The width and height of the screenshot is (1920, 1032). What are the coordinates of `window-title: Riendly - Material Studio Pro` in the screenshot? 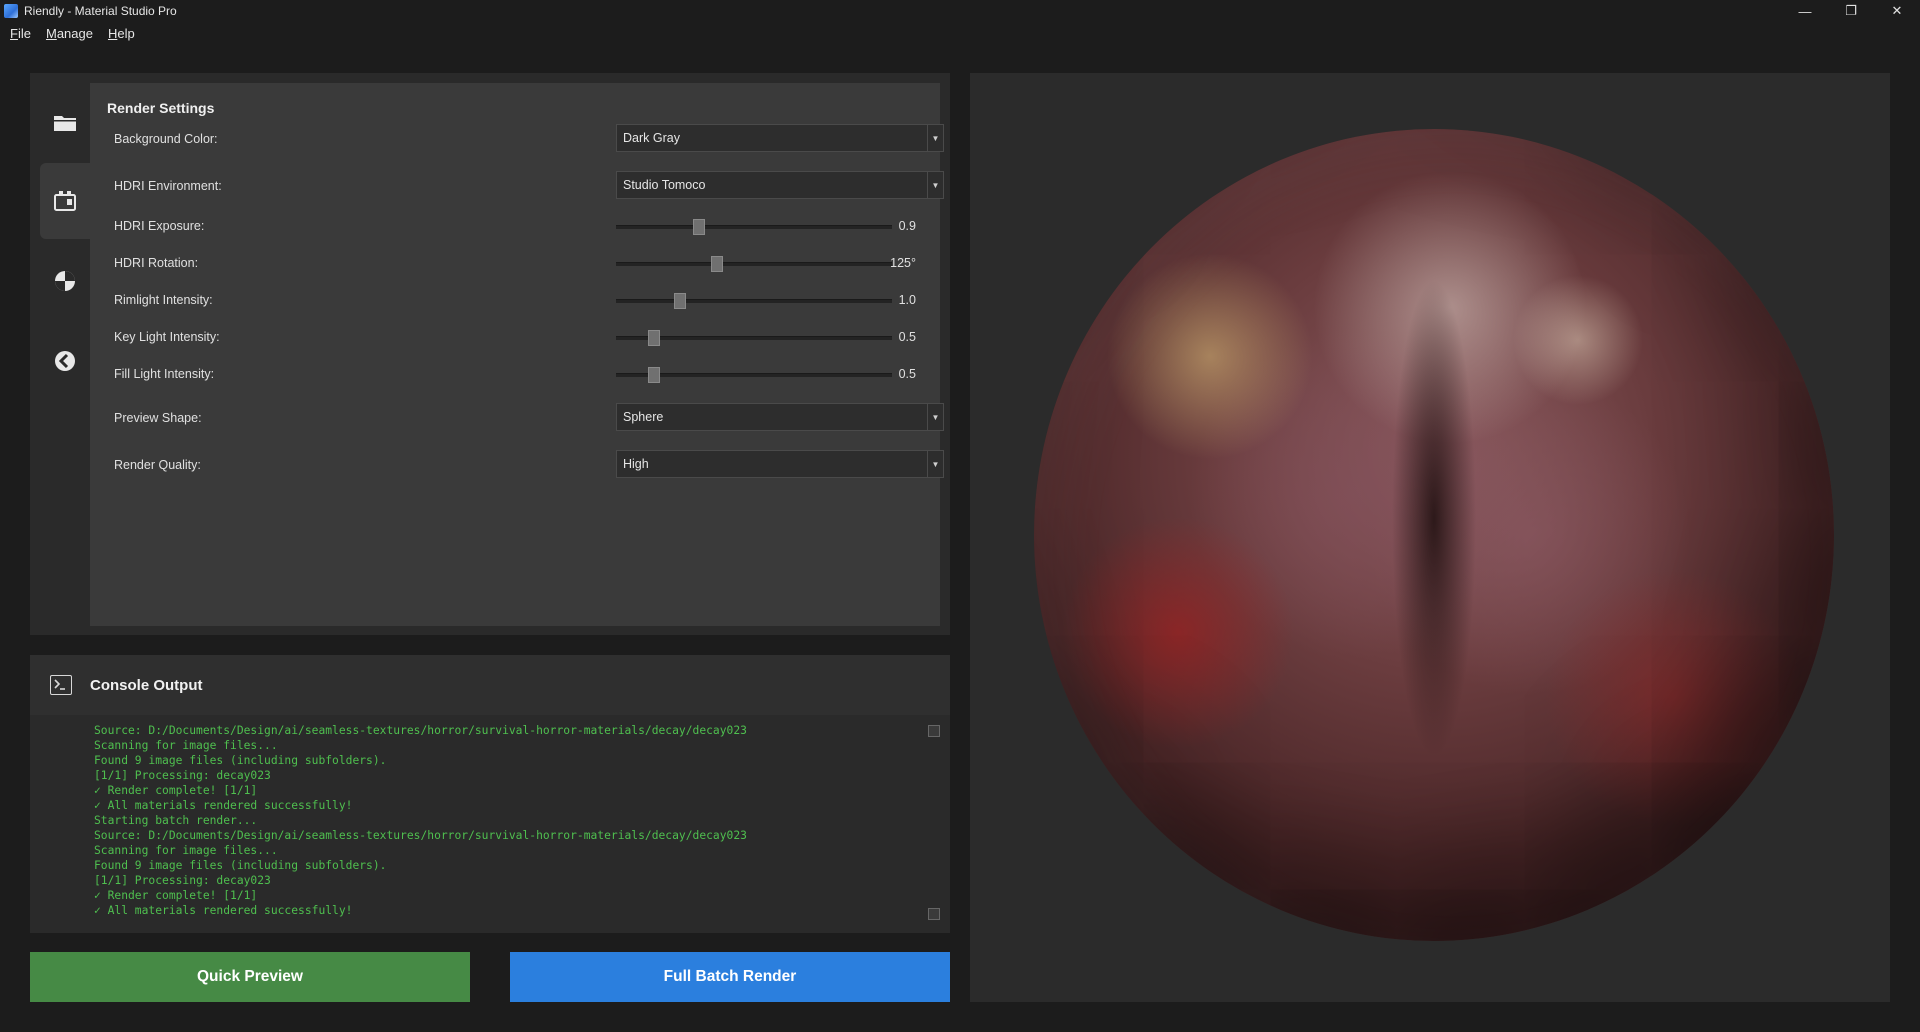 It's located at (100, 11).